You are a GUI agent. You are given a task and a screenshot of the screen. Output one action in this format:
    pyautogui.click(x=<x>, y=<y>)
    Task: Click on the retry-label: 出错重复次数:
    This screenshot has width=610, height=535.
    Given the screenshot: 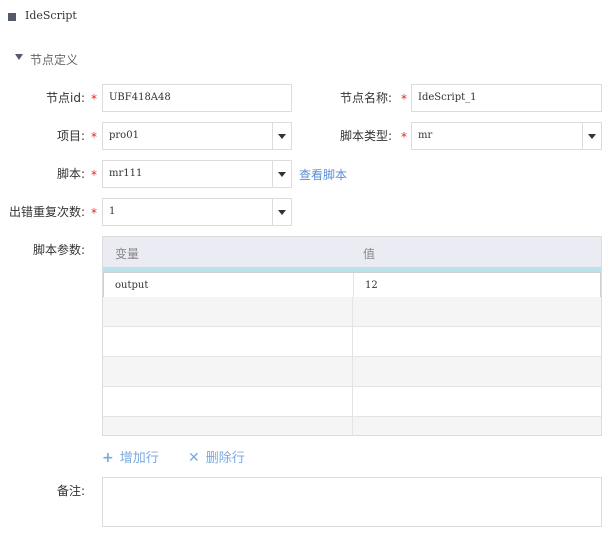 What is the action you would take?
    pyautogui.click(x=46, y=212)
    